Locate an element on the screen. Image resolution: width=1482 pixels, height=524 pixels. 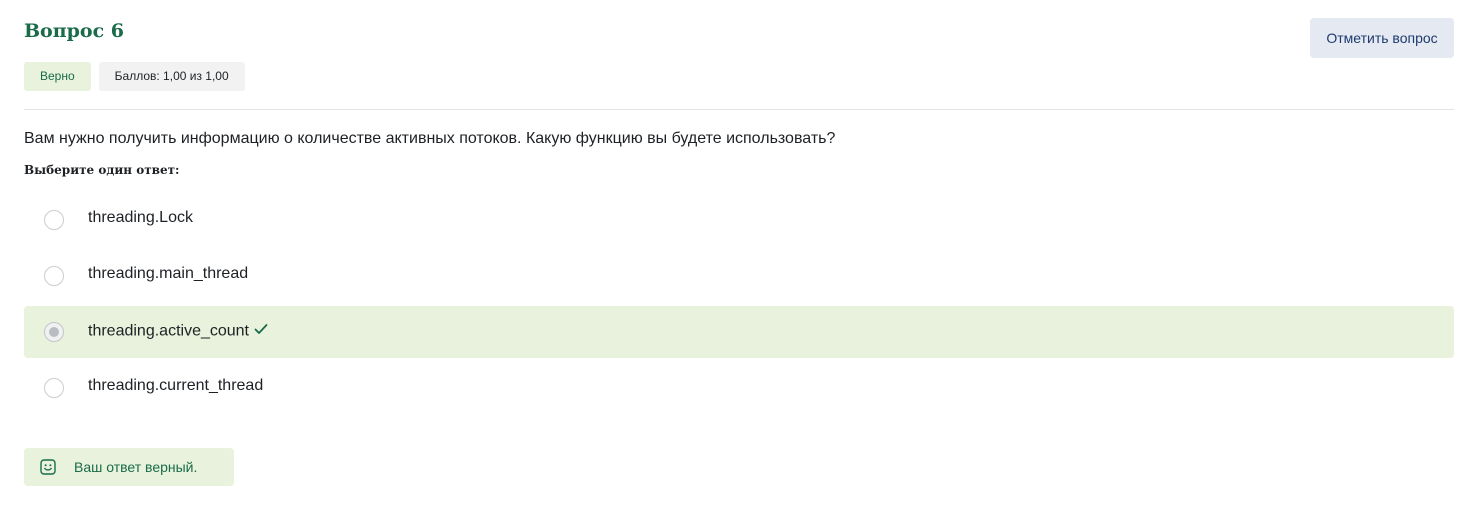
answer-label: threading.current_thread is located at coordinates (176, 385).